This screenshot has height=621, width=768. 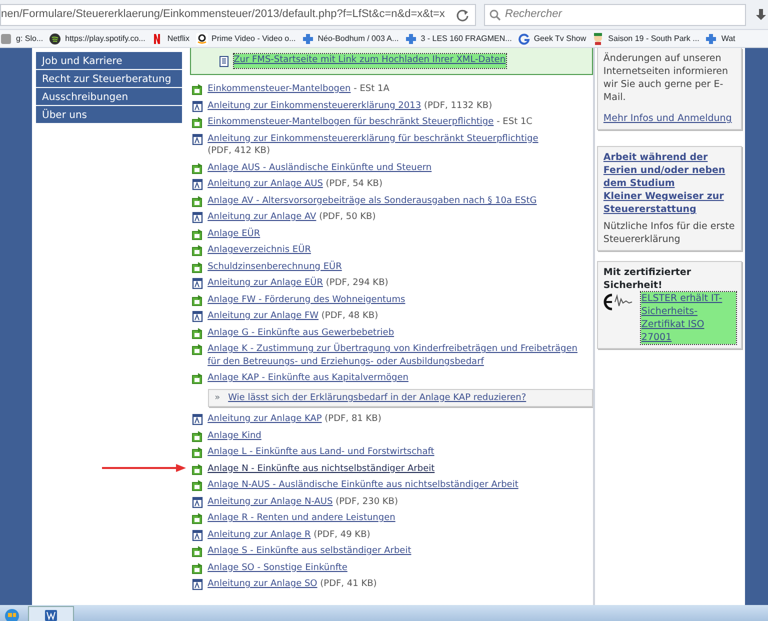 What do you see at coordinates (669, 203) in the screenshot?
I see `panel-link: Kleiner Wegweiser zur Steuererstattung` at bounding box center [669, 203].